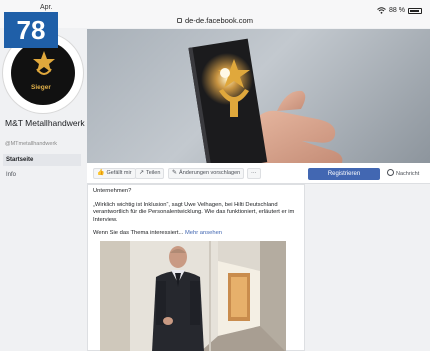 The width and height of the screenshot is (430, 351). What do you see at coordinates (210, 173) in the screenshot?
I see `suggest-edits-label: Änderungen vorschlagen` at bounding box center [210, 173].